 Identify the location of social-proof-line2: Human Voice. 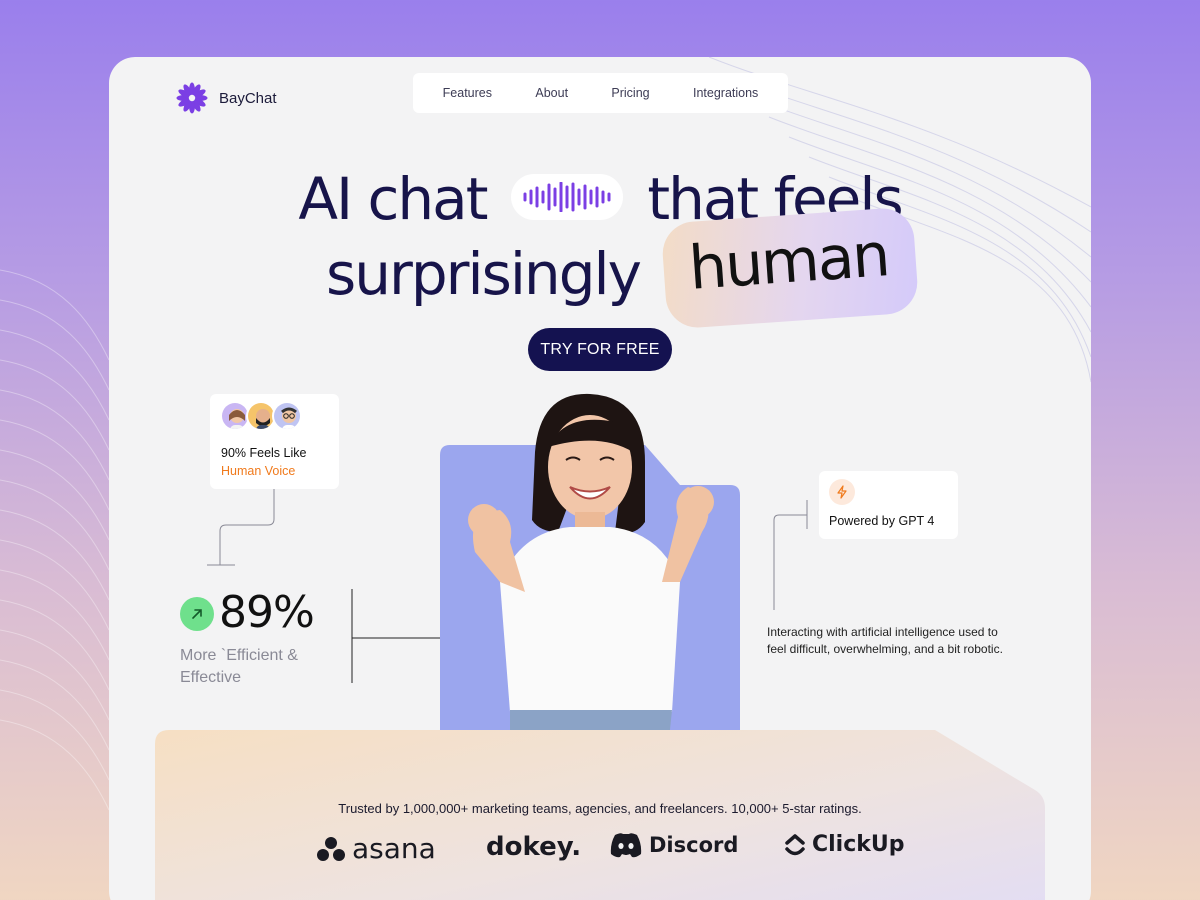
(258, 471).